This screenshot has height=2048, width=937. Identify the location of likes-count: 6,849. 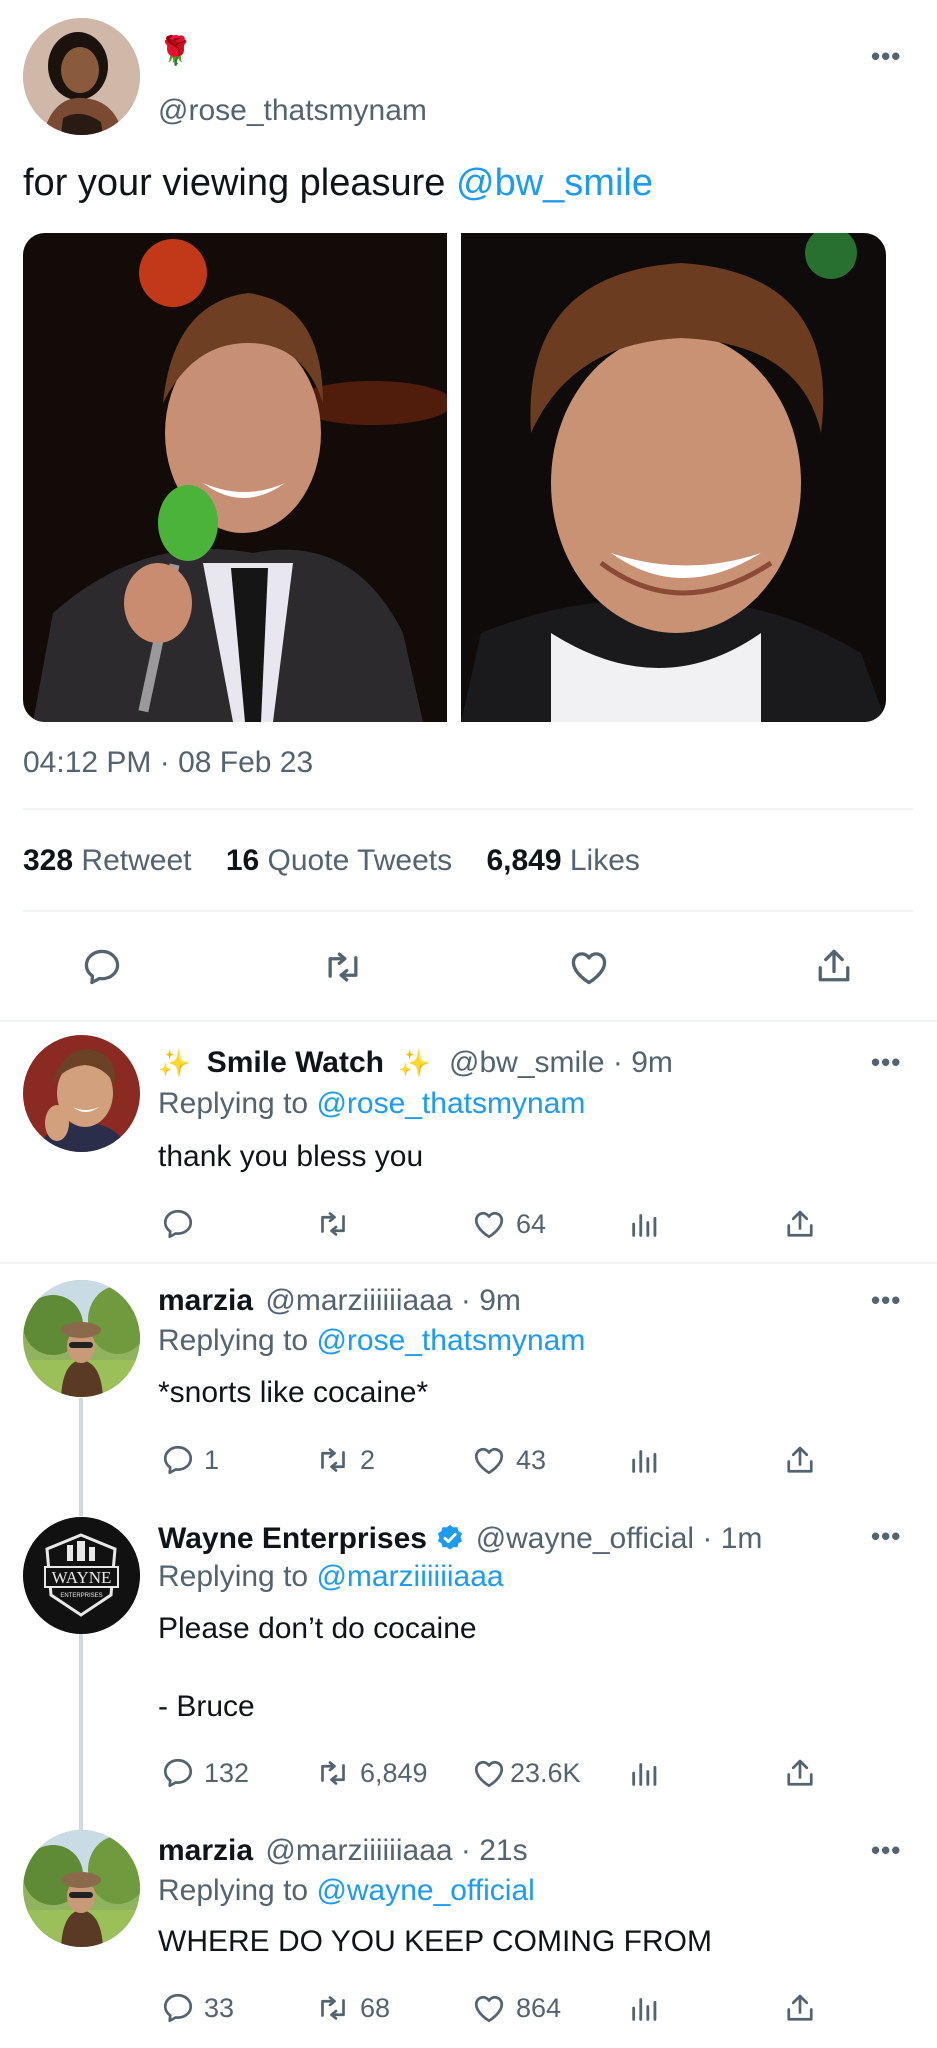
(523, 860).